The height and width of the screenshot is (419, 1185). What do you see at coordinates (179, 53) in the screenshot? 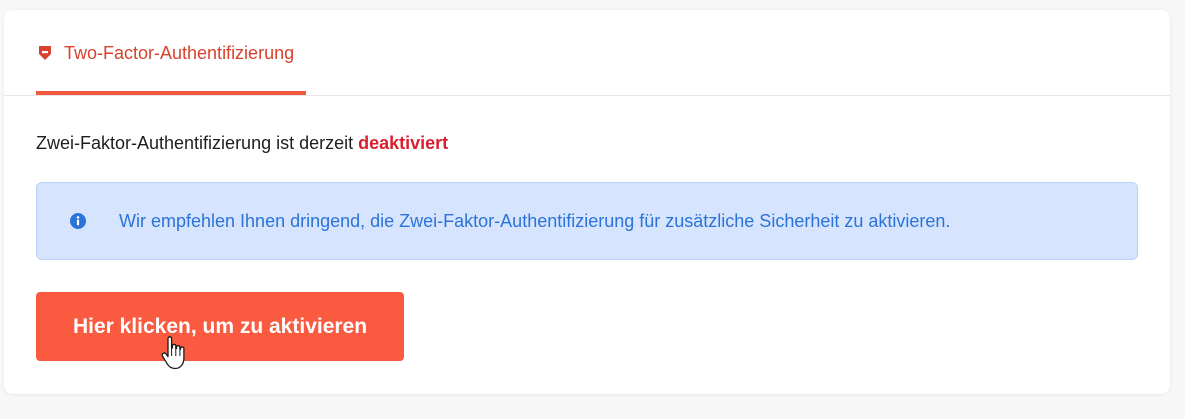
I see `tab-label: Two-Factor-Authentifizierung` at bounding box center [179, 53].